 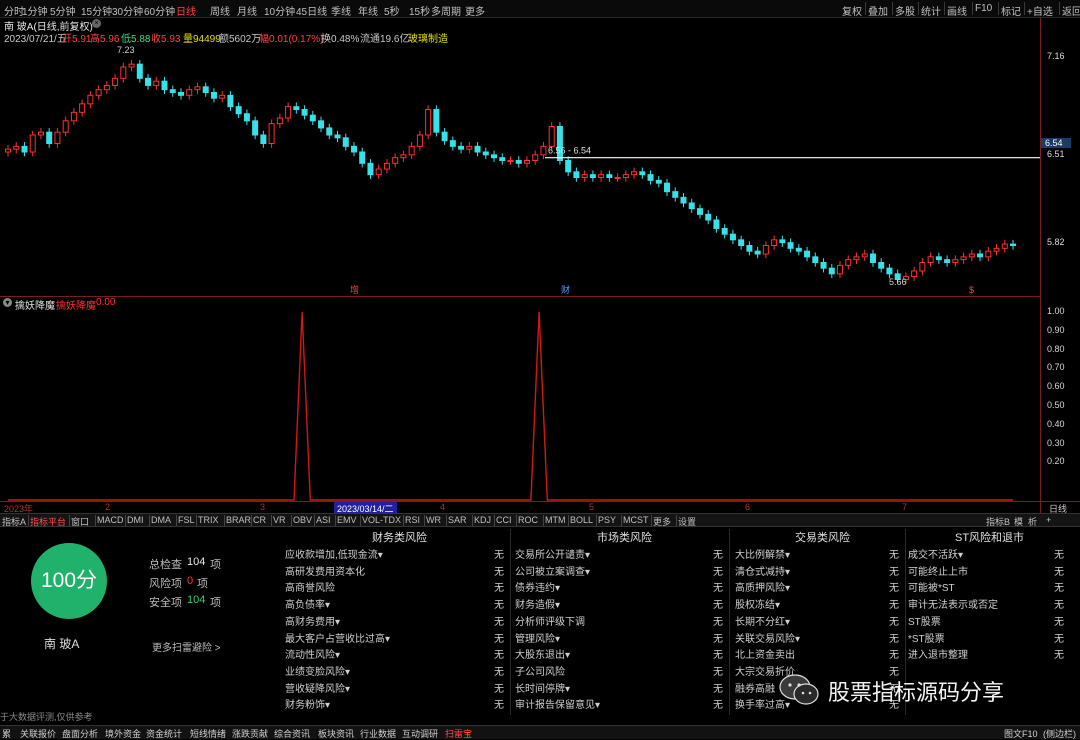 I want to click on footer-tab: 短线情绪, so click(x=208, y=733).